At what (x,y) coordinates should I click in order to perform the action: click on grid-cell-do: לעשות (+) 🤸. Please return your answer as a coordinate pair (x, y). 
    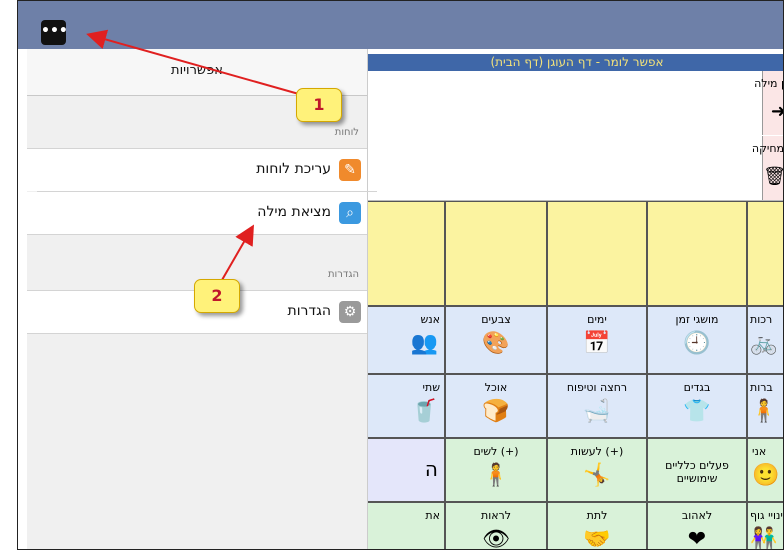
    Looking at the image, I should click on (597, 470).